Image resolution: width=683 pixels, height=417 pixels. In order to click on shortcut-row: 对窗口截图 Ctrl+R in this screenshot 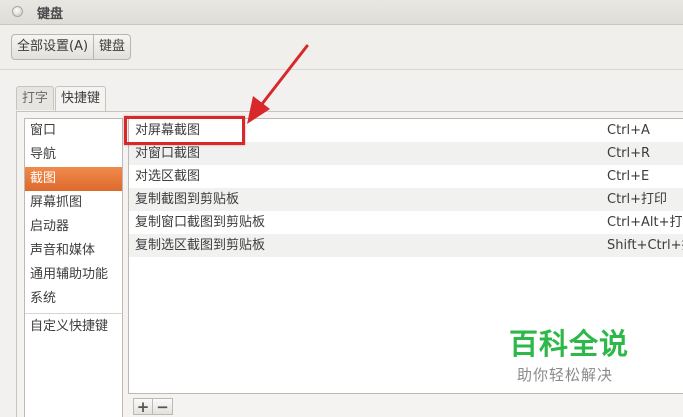, I will do `click(406, 153)`.